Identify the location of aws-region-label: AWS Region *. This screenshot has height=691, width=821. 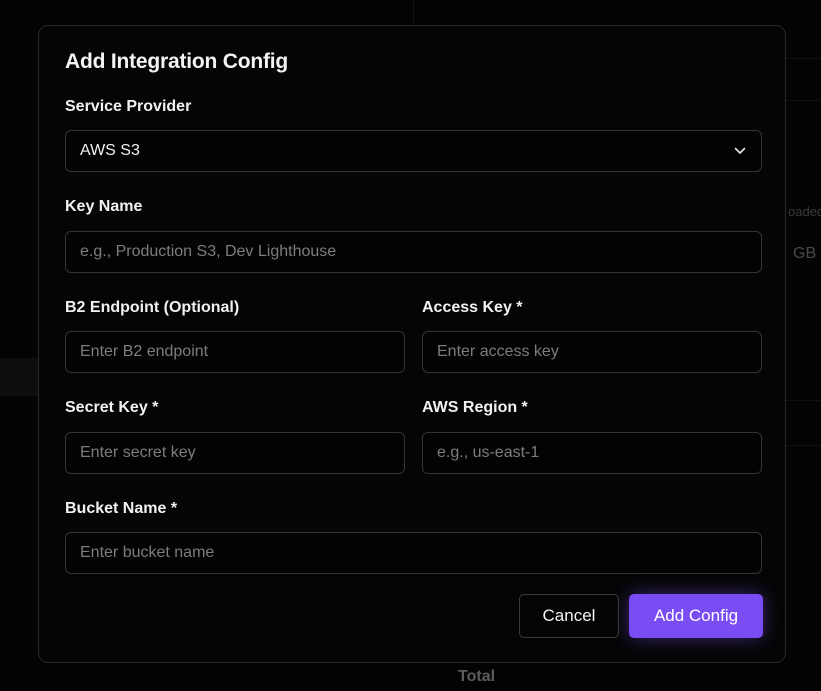
(475, 407).